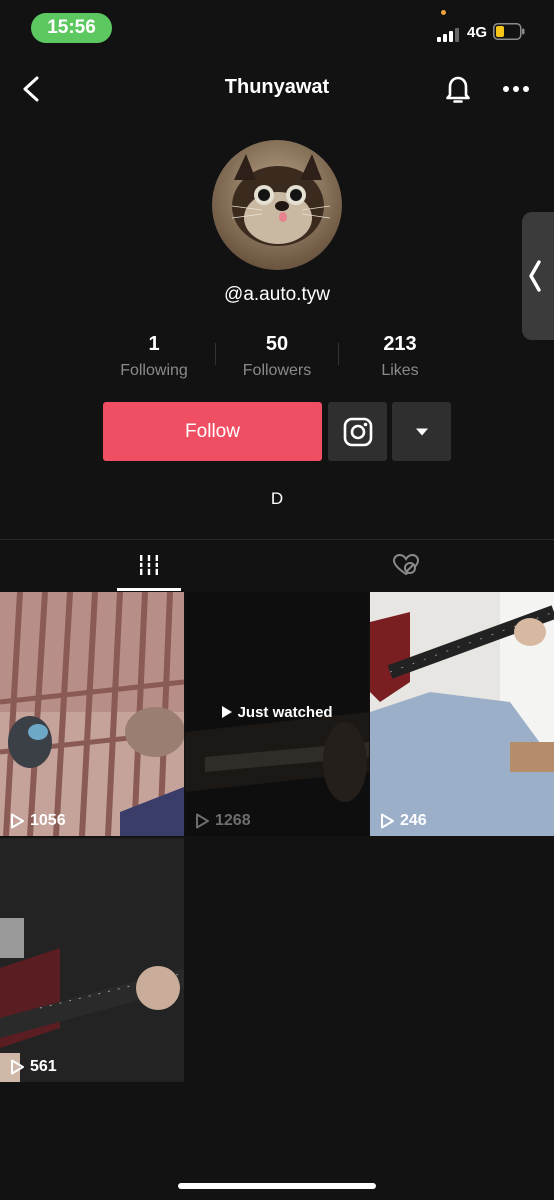 The width and height of the screenshot is (554, 1200). I want to click on home-indicator, so click(277, 1186).